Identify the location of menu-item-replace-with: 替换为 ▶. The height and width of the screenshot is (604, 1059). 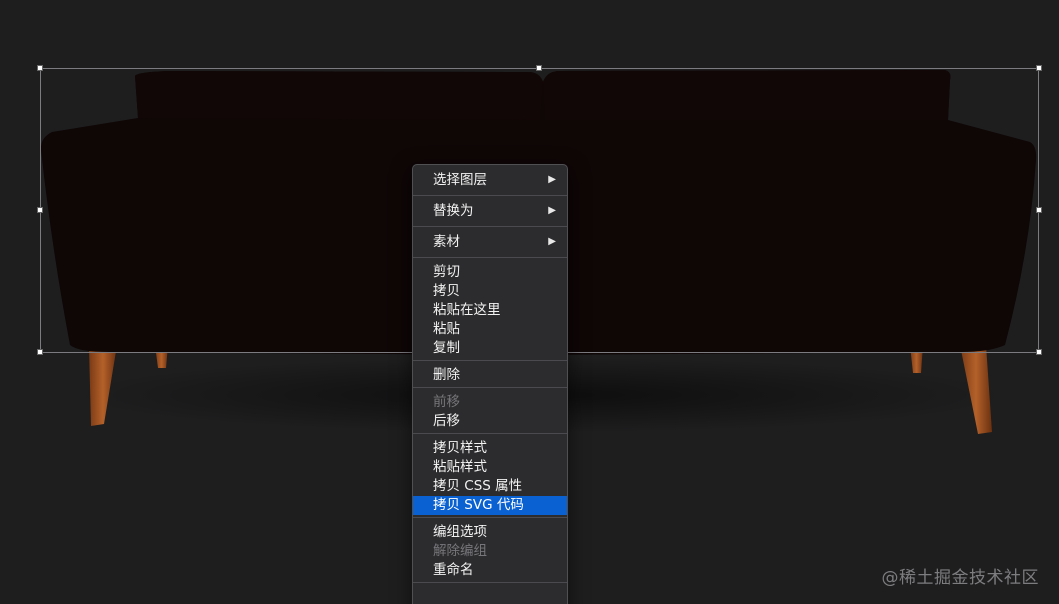
(490, 211).